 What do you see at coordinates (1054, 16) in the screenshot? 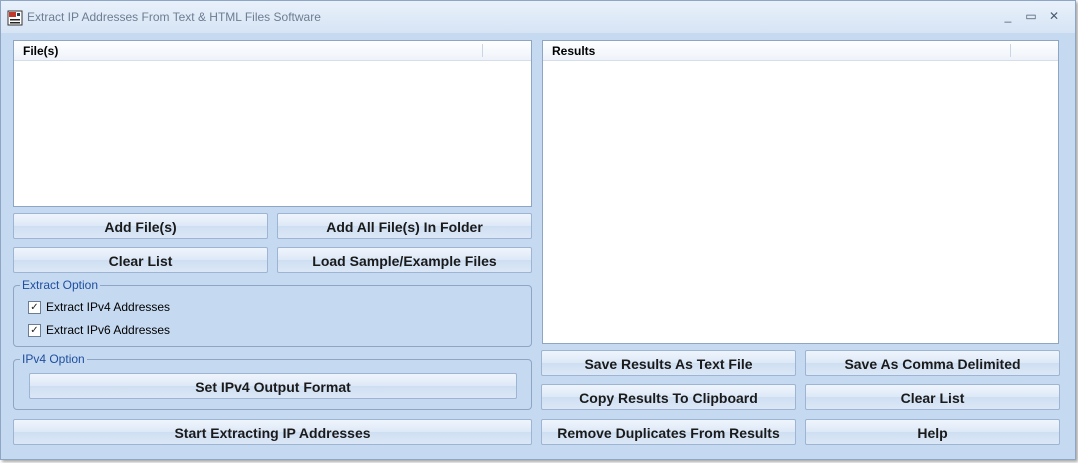
I see `close-button: ✕` at bounding box center [1054, 16].